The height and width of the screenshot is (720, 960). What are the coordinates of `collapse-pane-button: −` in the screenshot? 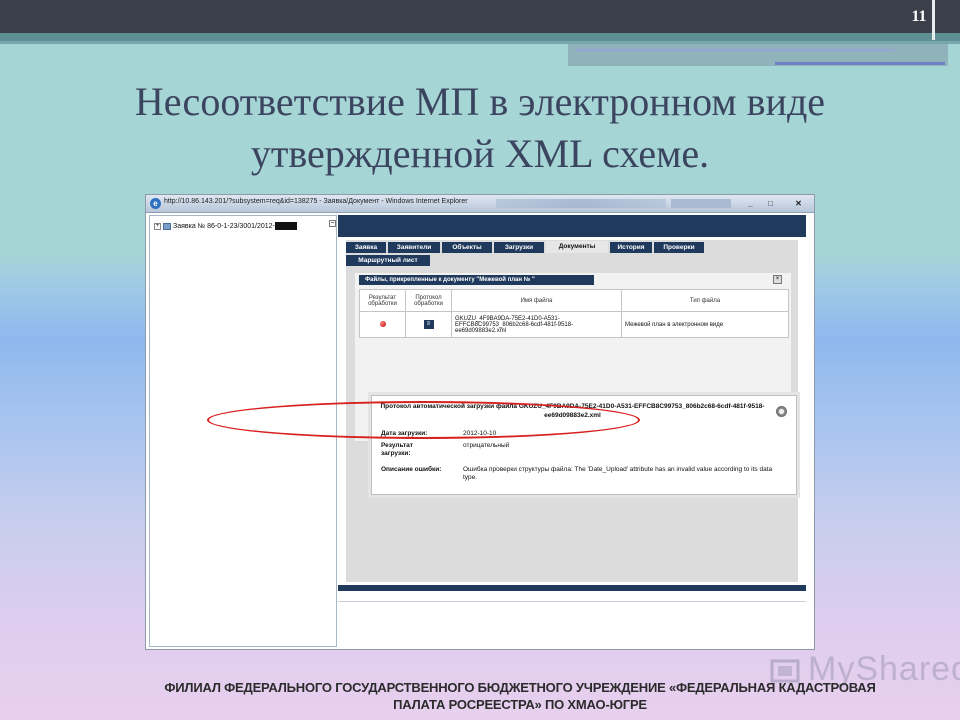 It's located at (332, 223).